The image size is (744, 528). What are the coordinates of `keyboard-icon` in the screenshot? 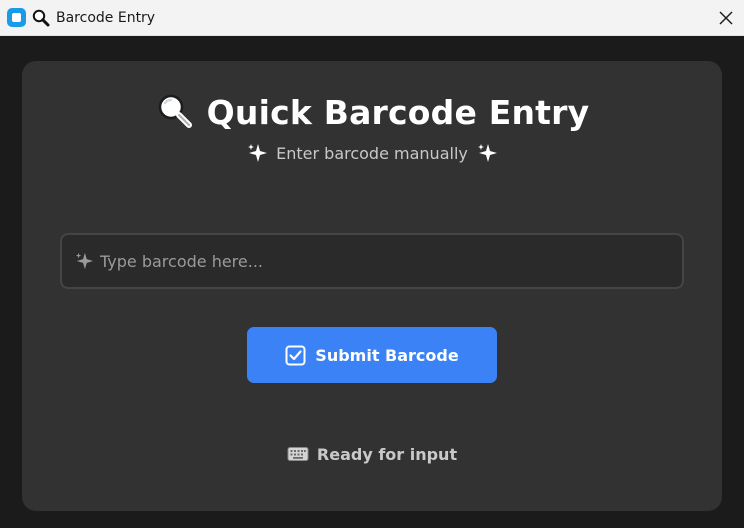 It's located at (298, 454).